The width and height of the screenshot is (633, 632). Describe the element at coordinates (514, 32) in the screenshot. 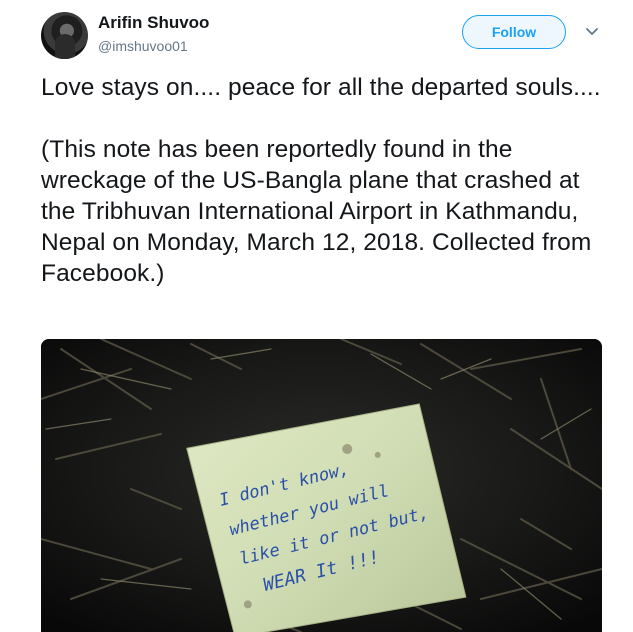

I see `follow-button: Follow` at that location.